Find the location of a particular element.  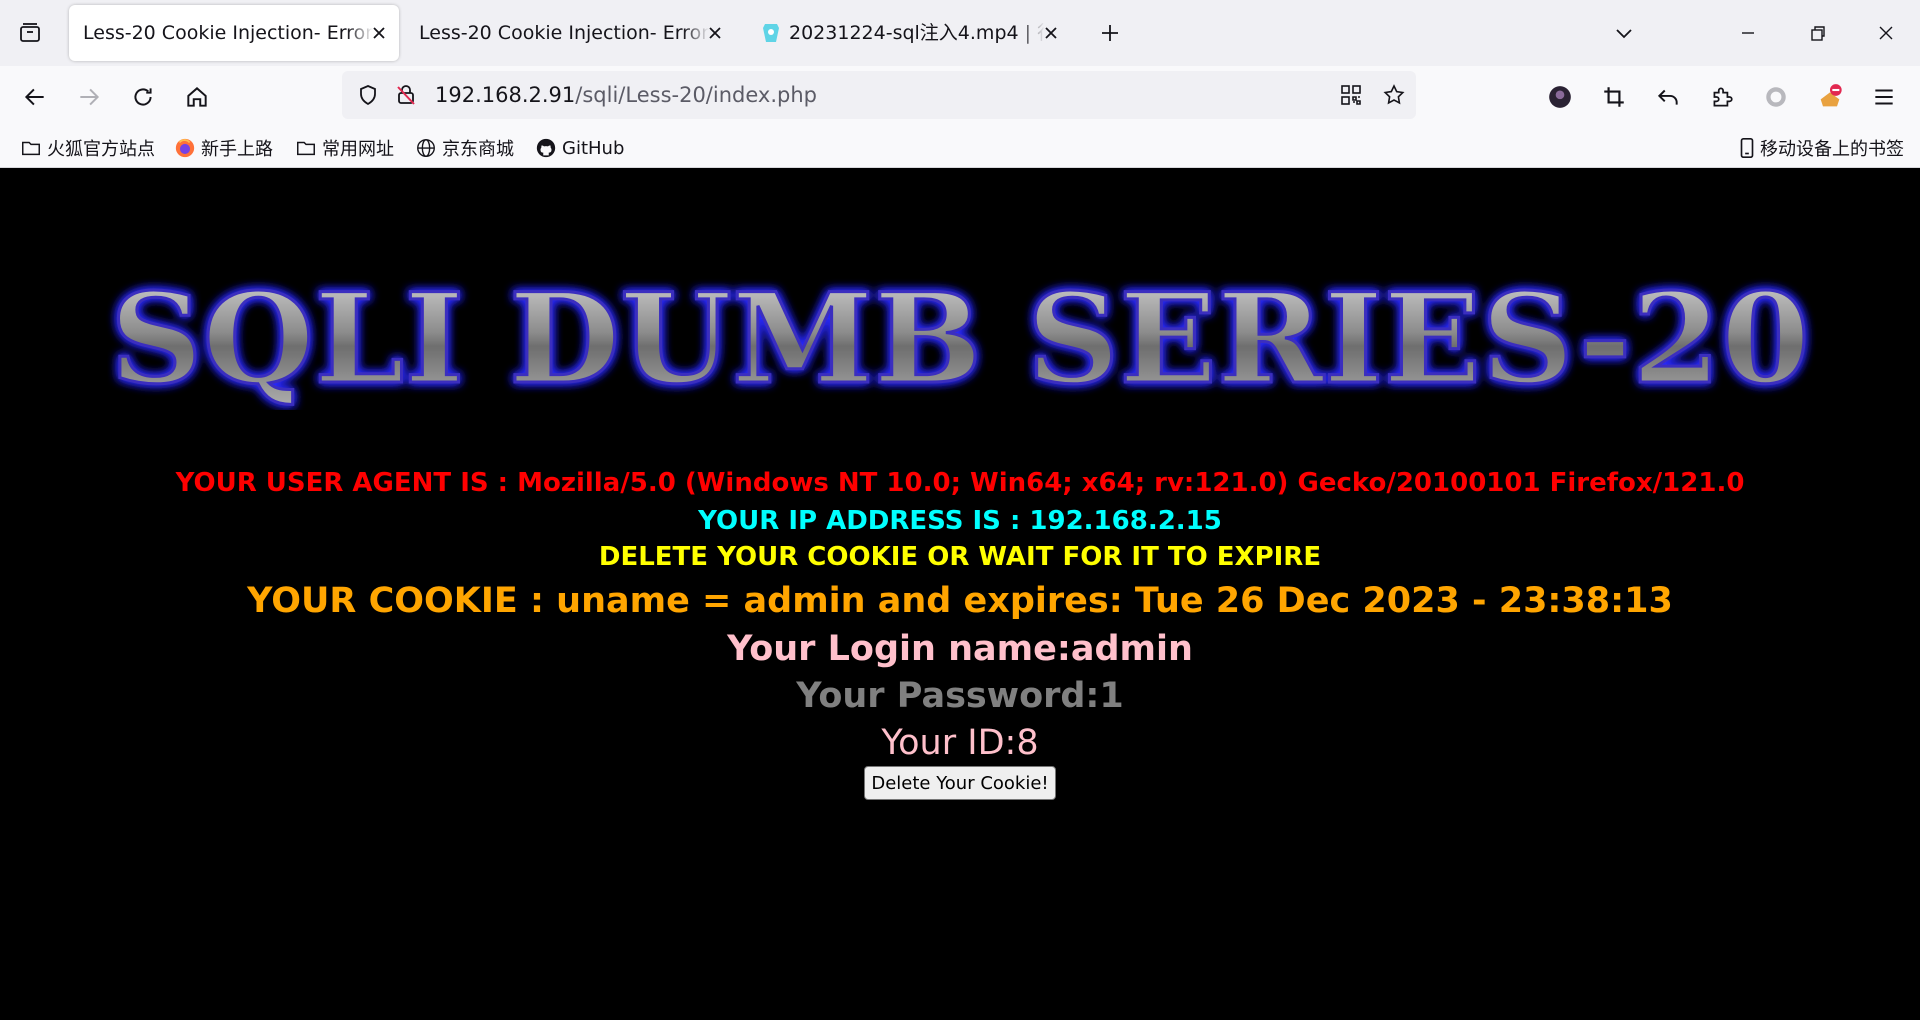

bookmark-mobile-bookmarks: 移动设备上的书签 is located at coordinates (1820, 148).